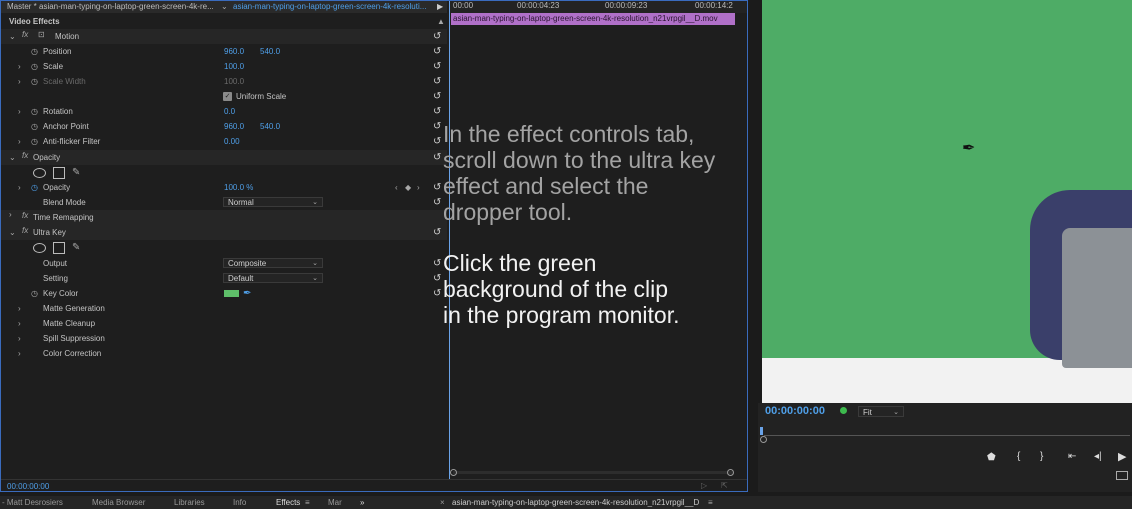 The image size is (1132, 509). I want to click on output-dropdown: Composite ⌄, so click(273, 263).